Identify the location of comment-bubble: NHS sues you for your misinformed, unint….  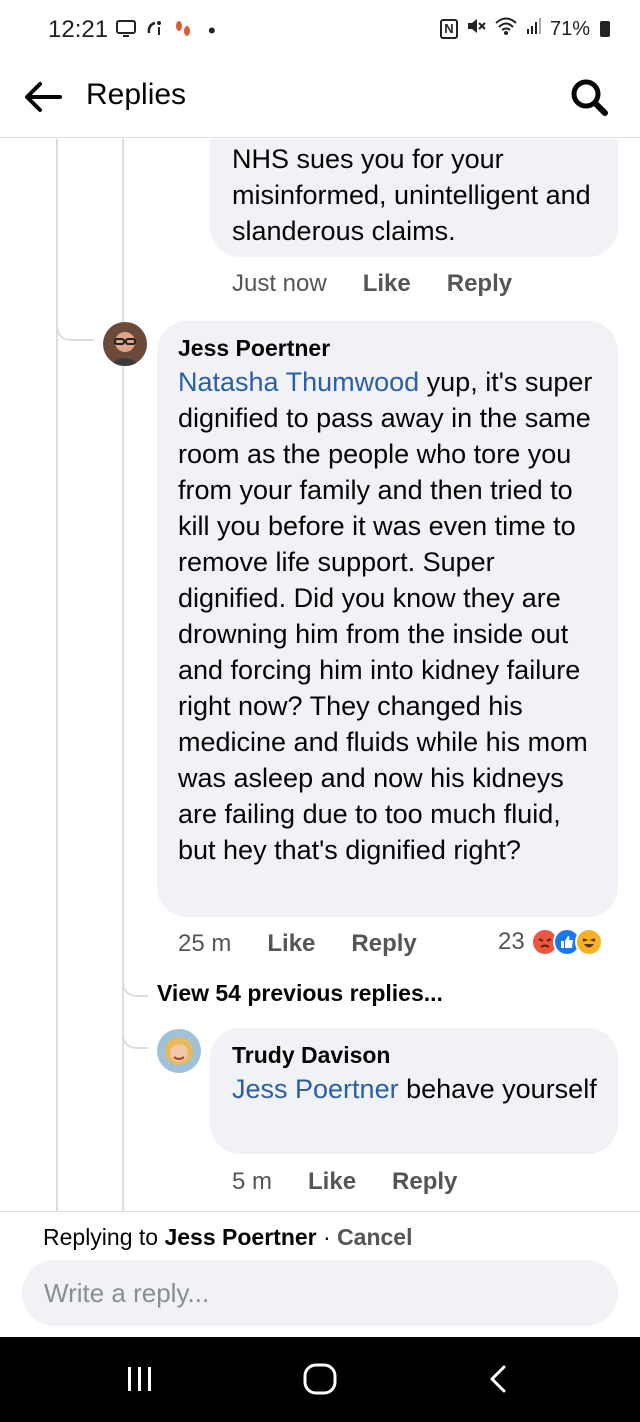
(414, 198).